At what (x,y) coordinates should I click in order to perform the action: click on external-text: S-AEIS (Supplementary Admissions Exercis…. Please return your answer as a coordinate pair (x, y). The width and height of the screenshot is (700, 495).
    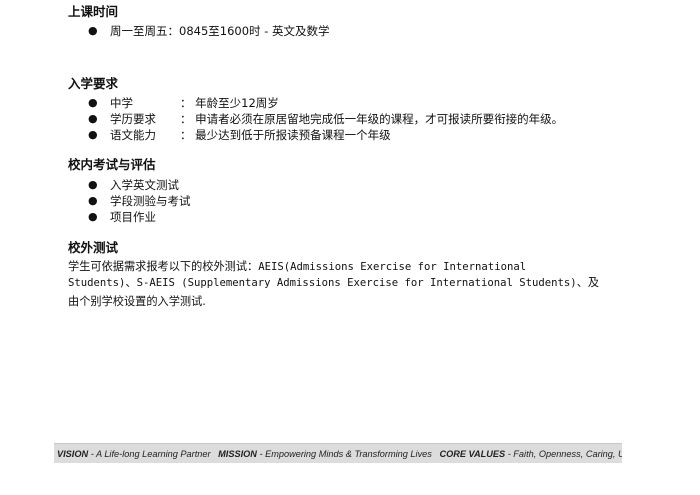
    Looking at the image, I should click on (356, 283).